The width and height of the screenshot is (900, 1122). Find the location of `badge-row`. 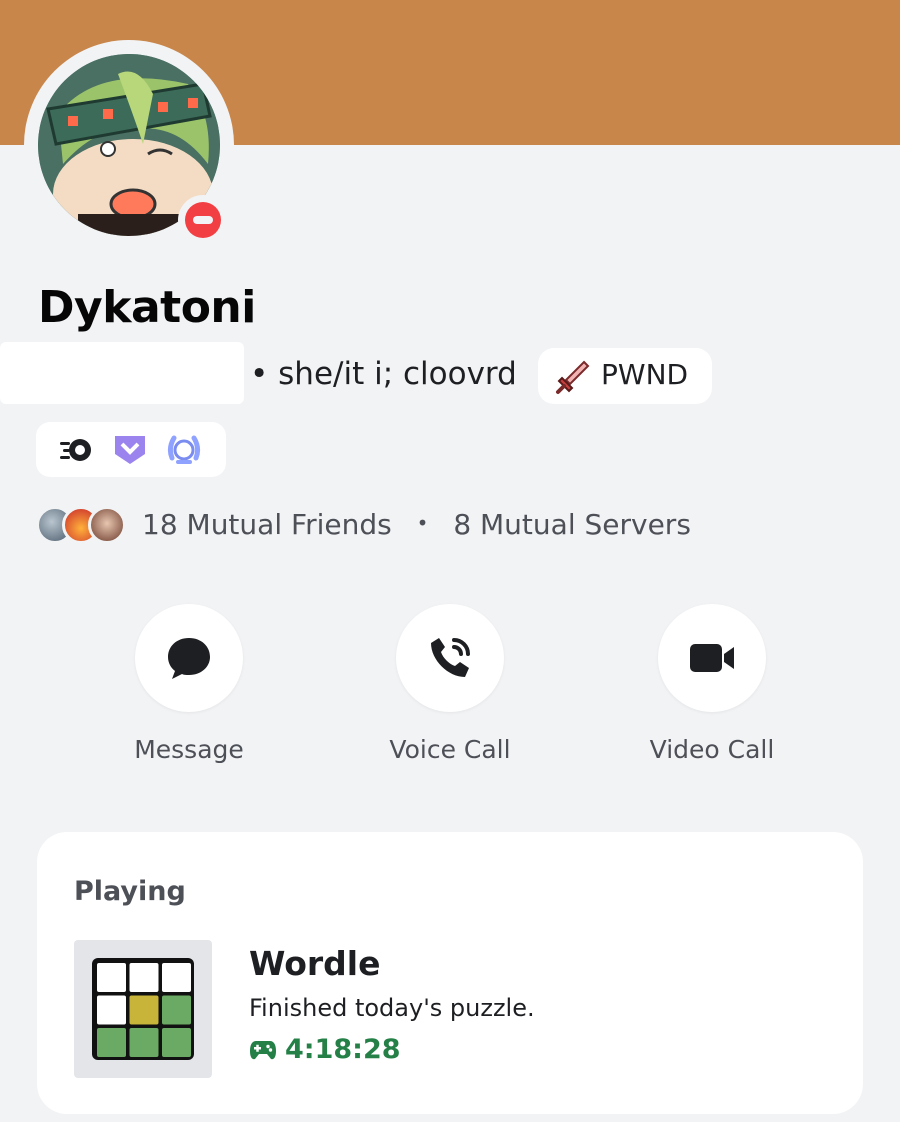

badge-row is located at coordinates (131, 449).